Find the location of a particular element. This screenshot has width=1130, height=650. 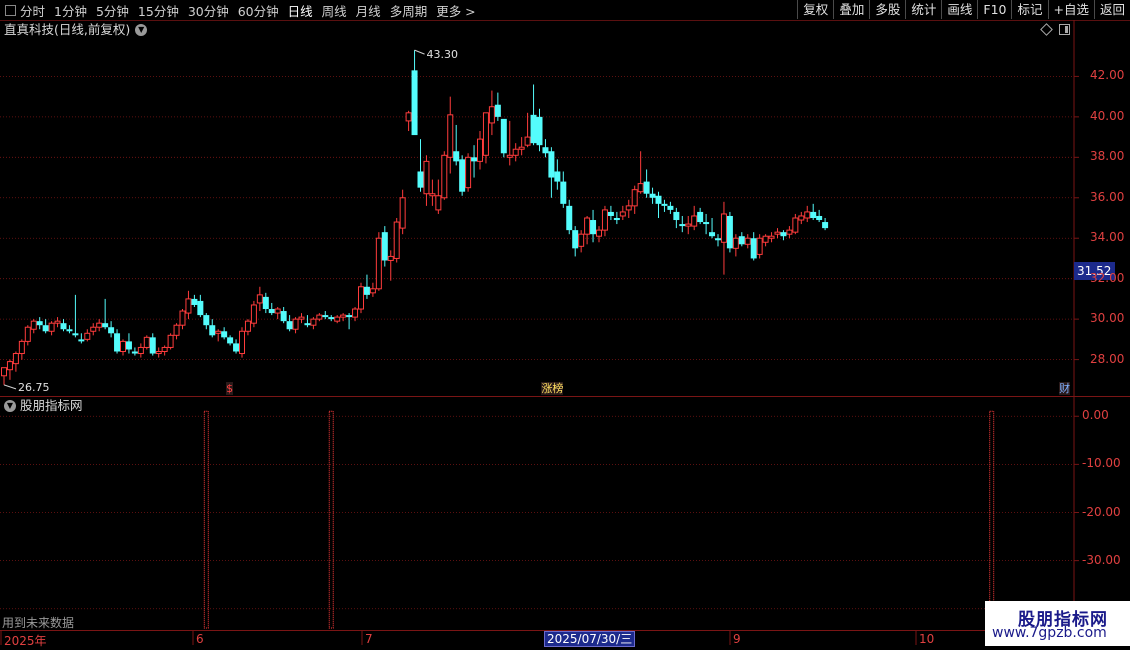

sub-y-tick-label: 0.00 is located at coordinates (1095, 415).